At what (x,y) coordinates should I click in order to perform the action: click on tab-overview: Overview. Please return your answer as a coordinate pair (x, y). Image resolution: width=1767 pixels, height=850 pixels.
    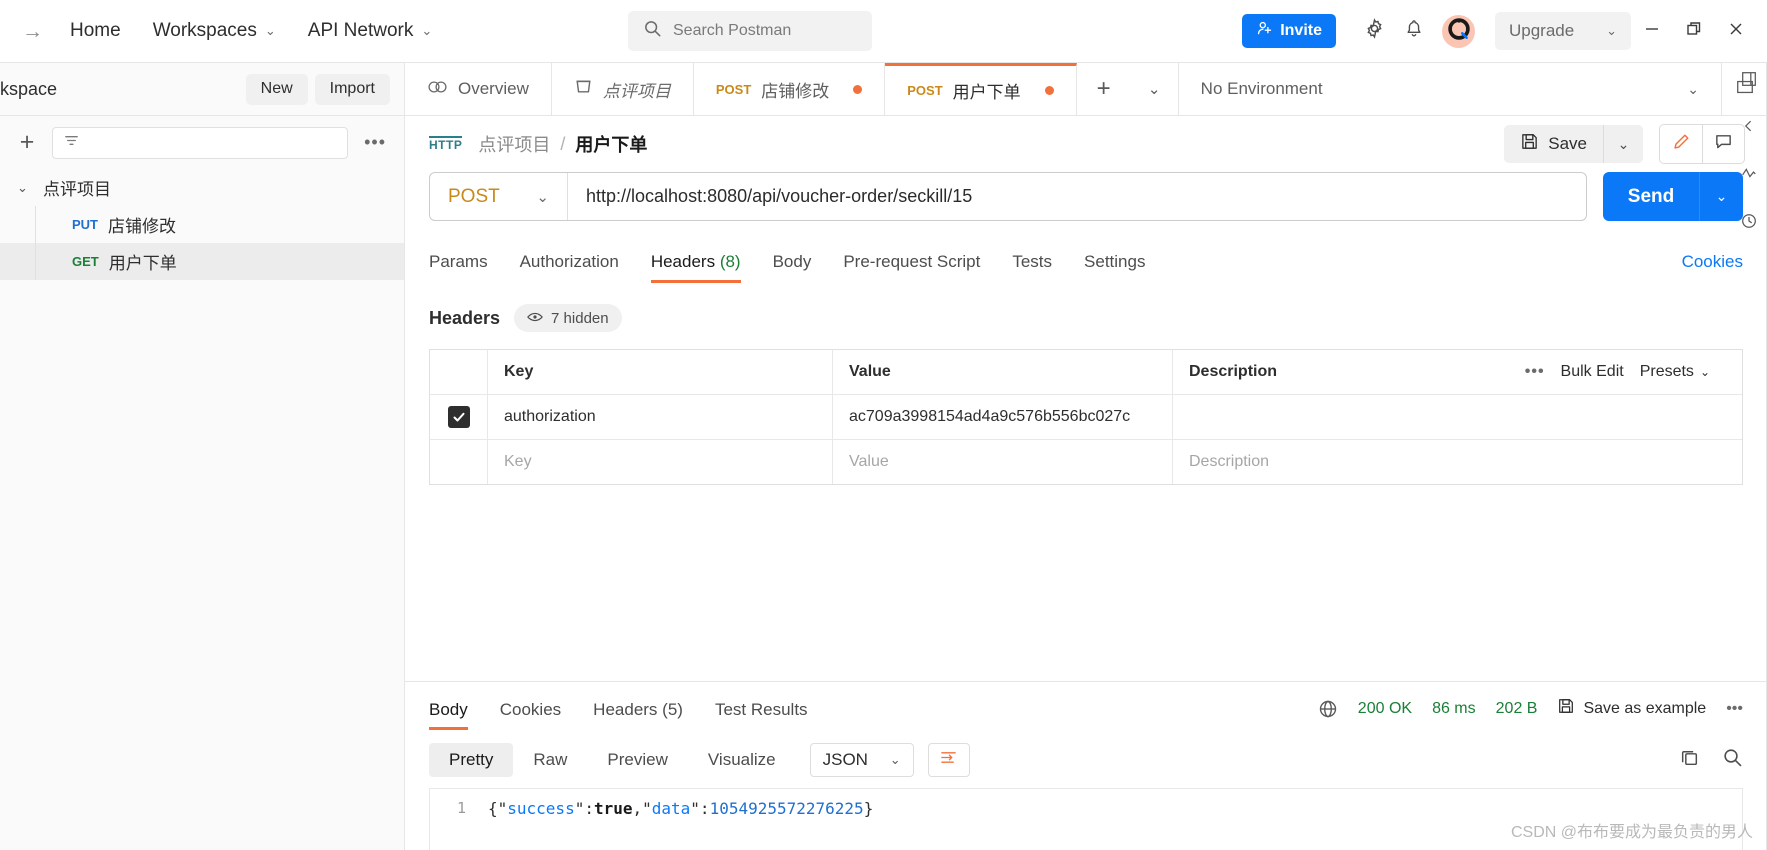
    Looking at the image, I should click on (478, 89).